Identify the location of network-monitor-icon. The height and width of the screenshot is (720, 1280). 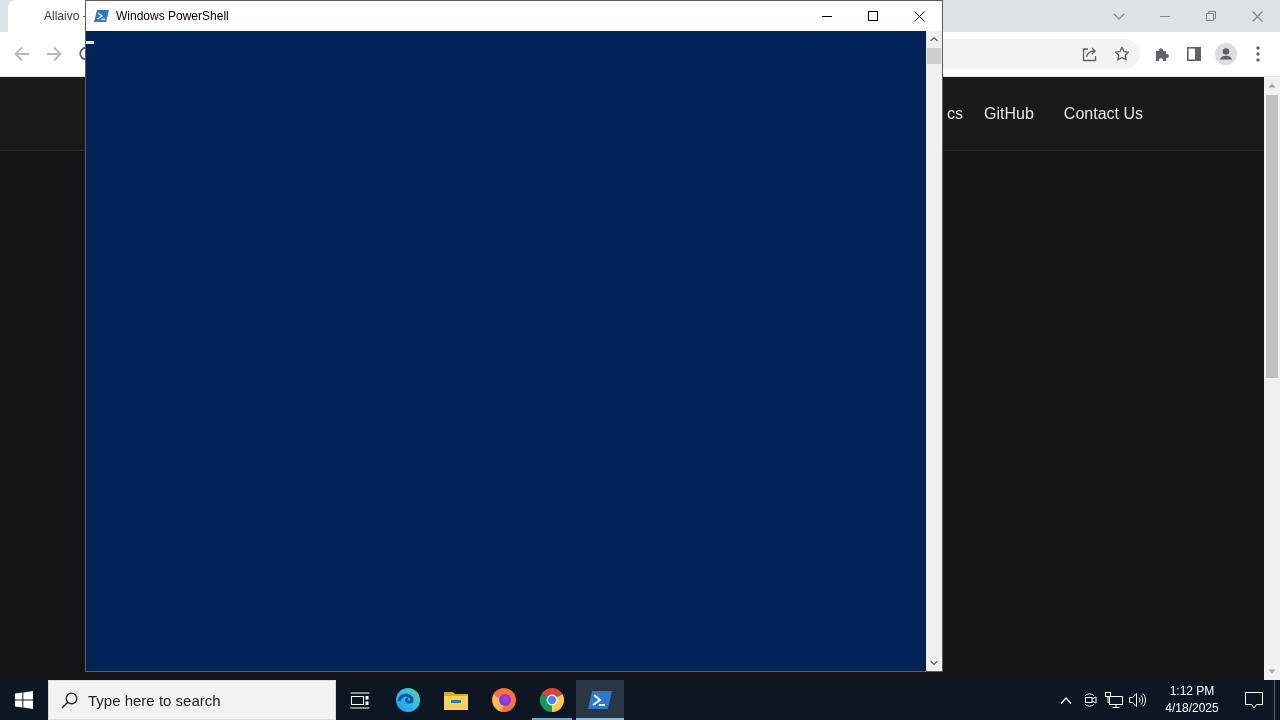
(1114, 700).